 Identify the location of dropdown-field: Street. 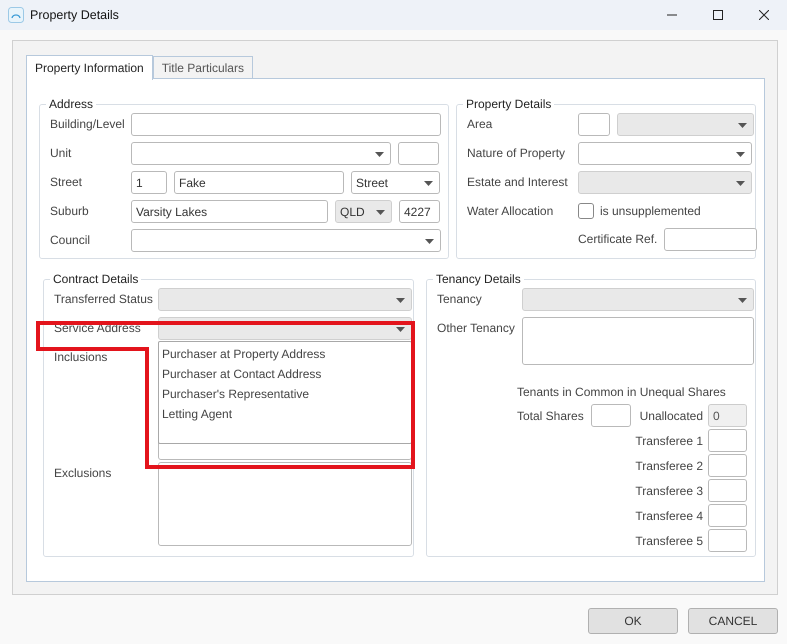
(395, 182).